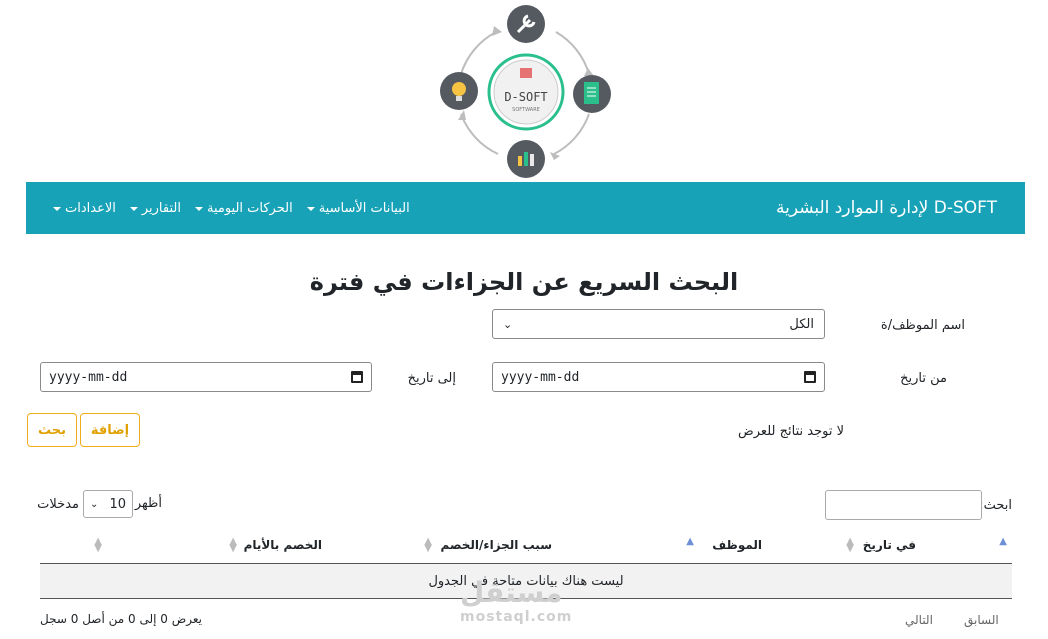  I want to click on page-length-show-label: أظهر, so click(148, 503).